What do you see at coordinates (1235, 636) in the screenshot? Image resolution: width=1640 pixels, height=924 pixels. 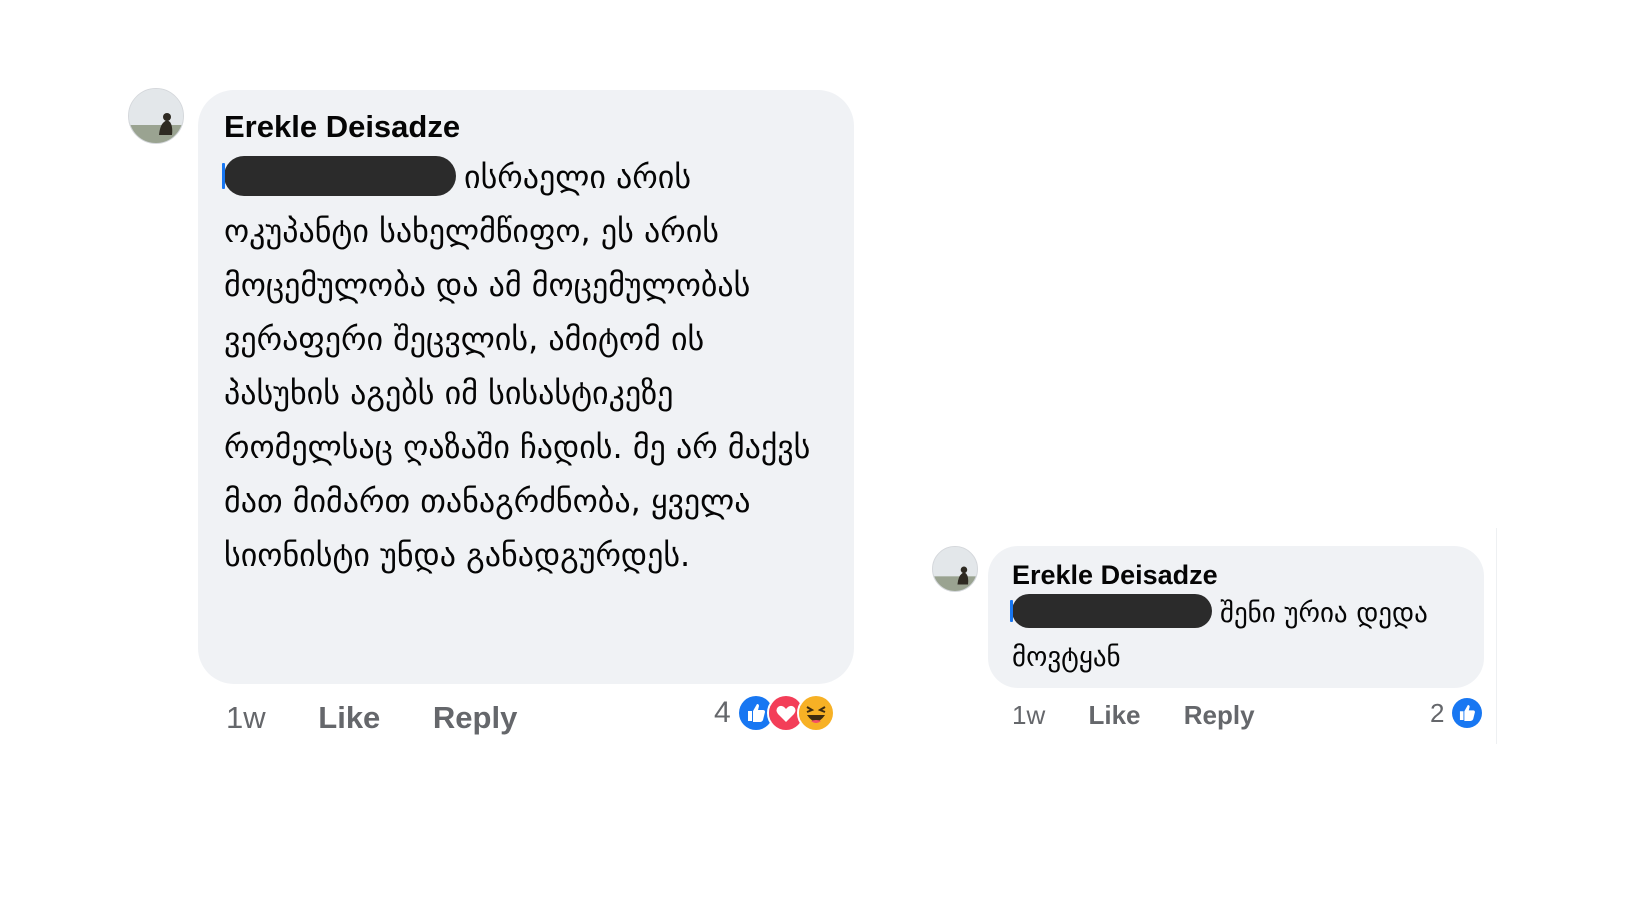 I see `comment-body: შენი ურია დედა მოვტყან` at bounding box center [1235, 636].